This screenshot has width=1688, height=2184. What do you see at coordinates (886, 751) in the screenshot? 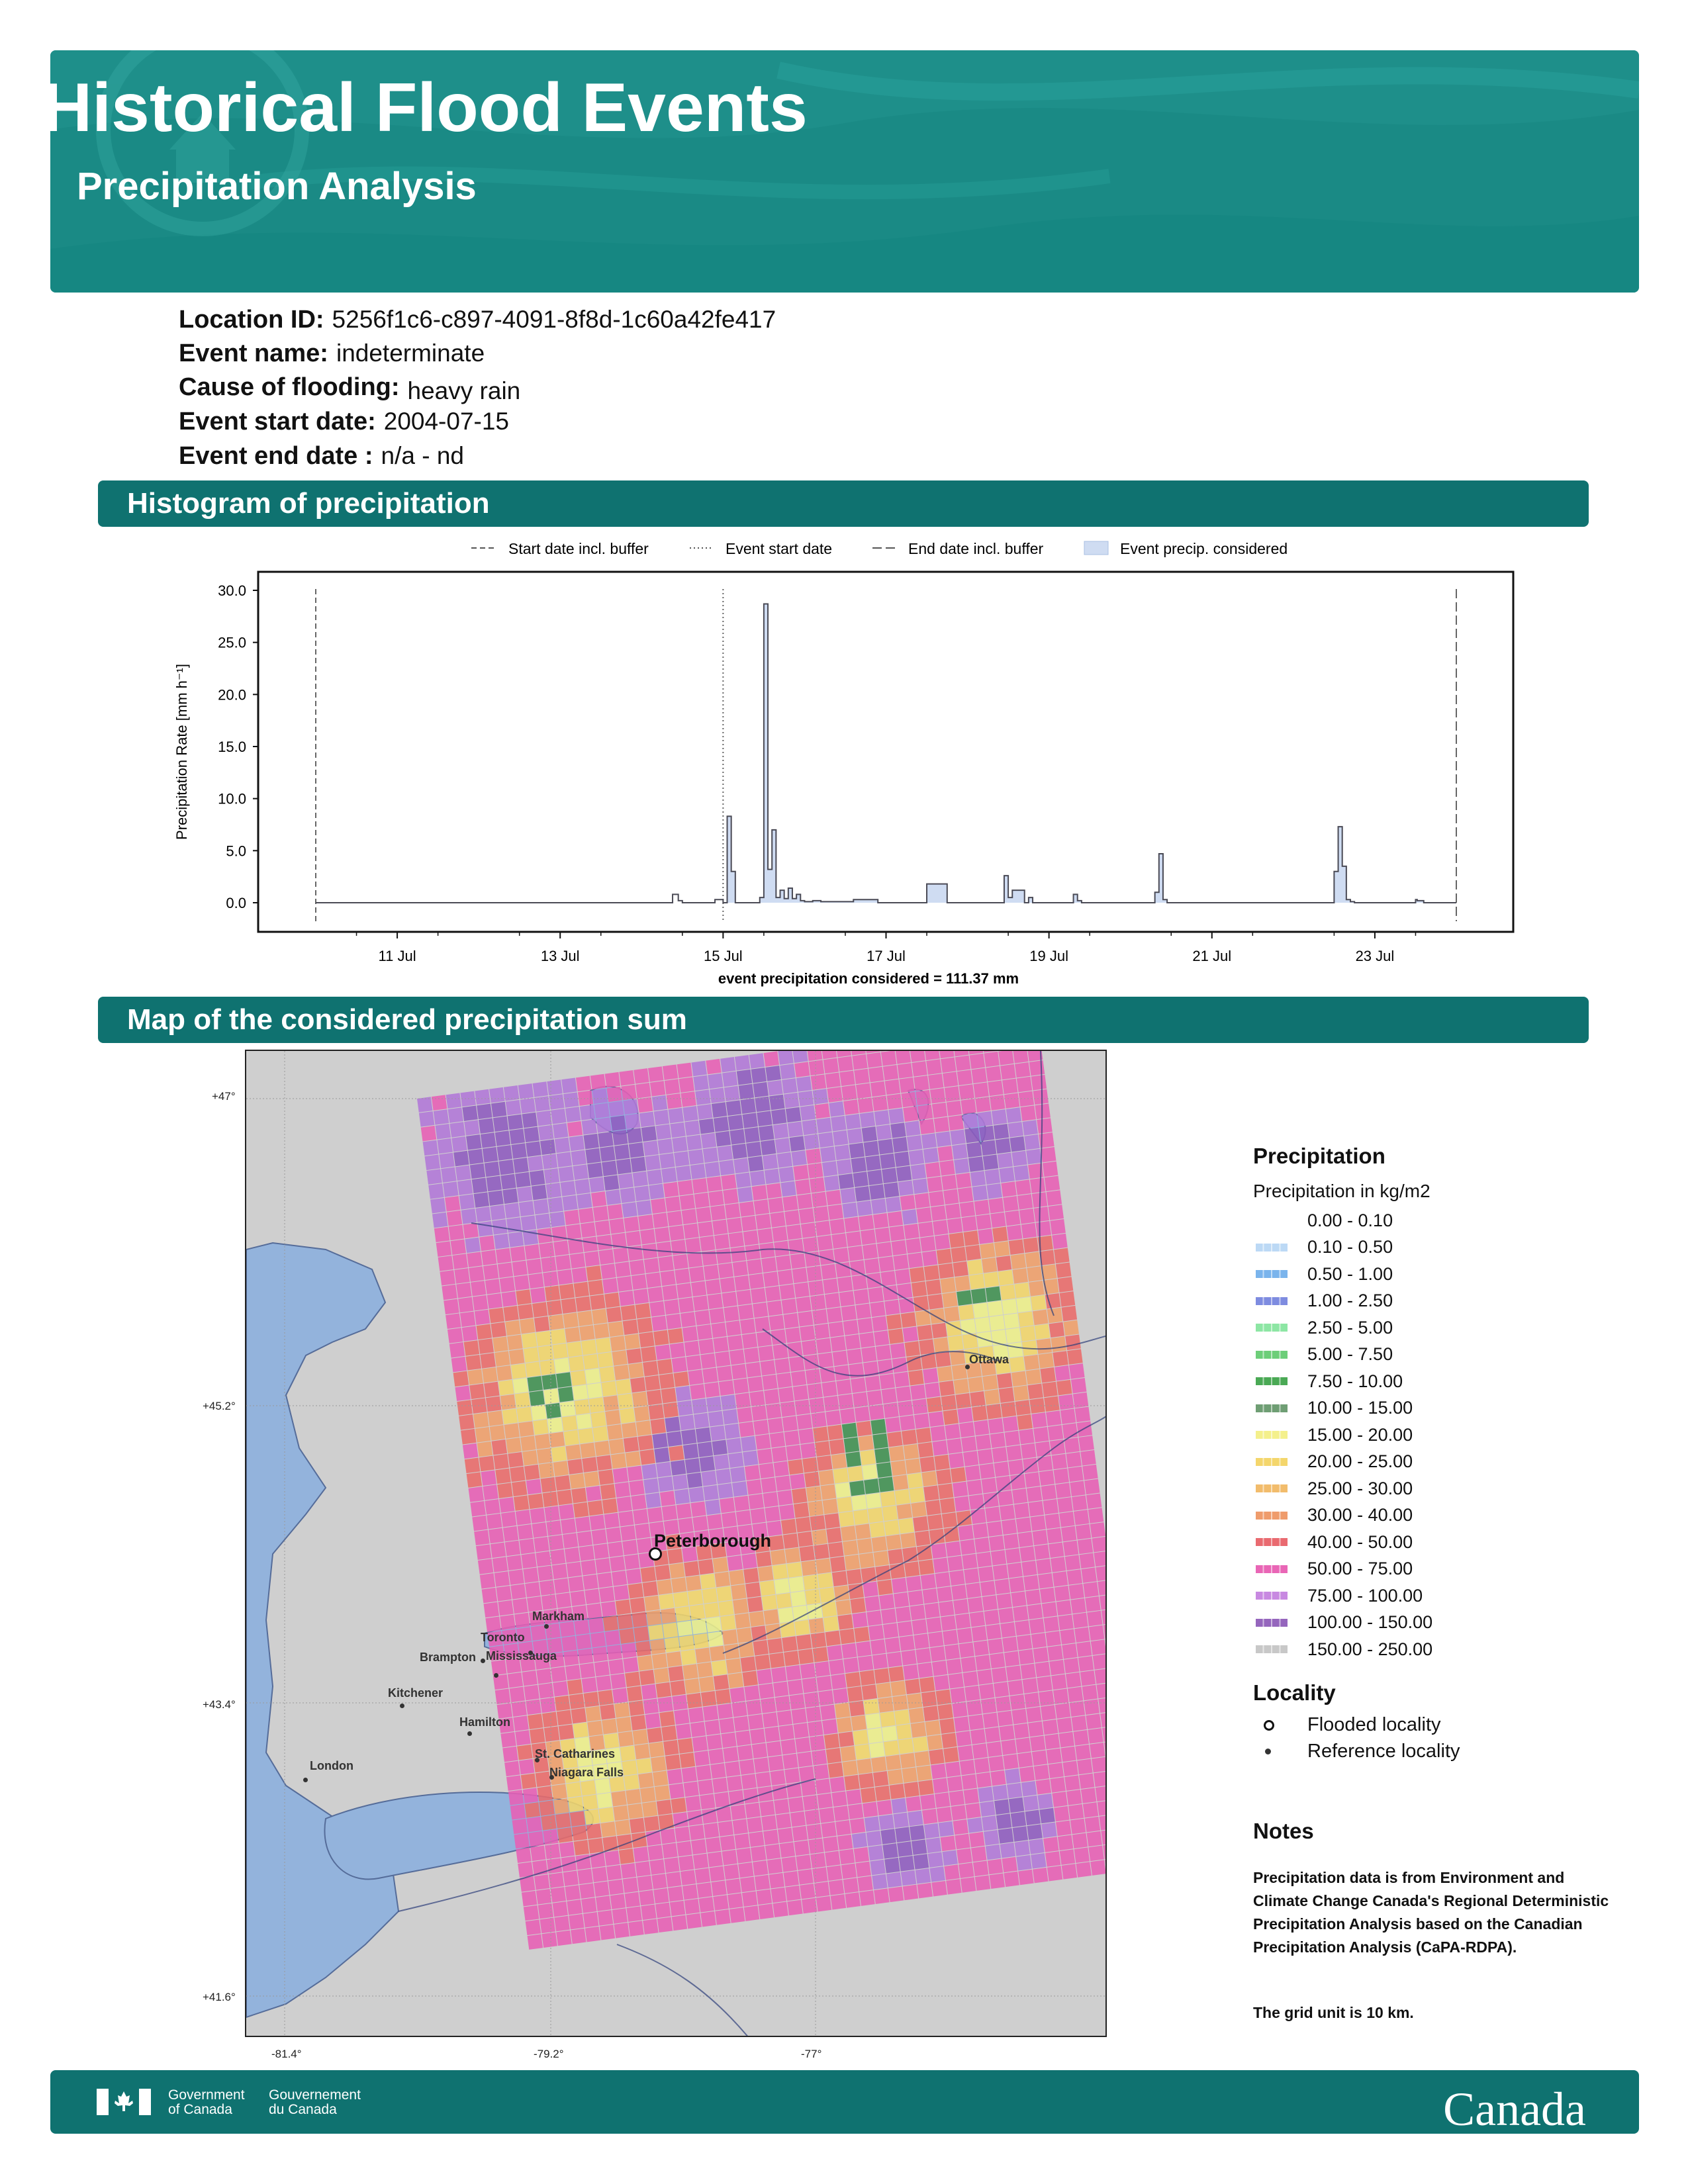
I see `plot-frame` at bounding box center [886, 751].